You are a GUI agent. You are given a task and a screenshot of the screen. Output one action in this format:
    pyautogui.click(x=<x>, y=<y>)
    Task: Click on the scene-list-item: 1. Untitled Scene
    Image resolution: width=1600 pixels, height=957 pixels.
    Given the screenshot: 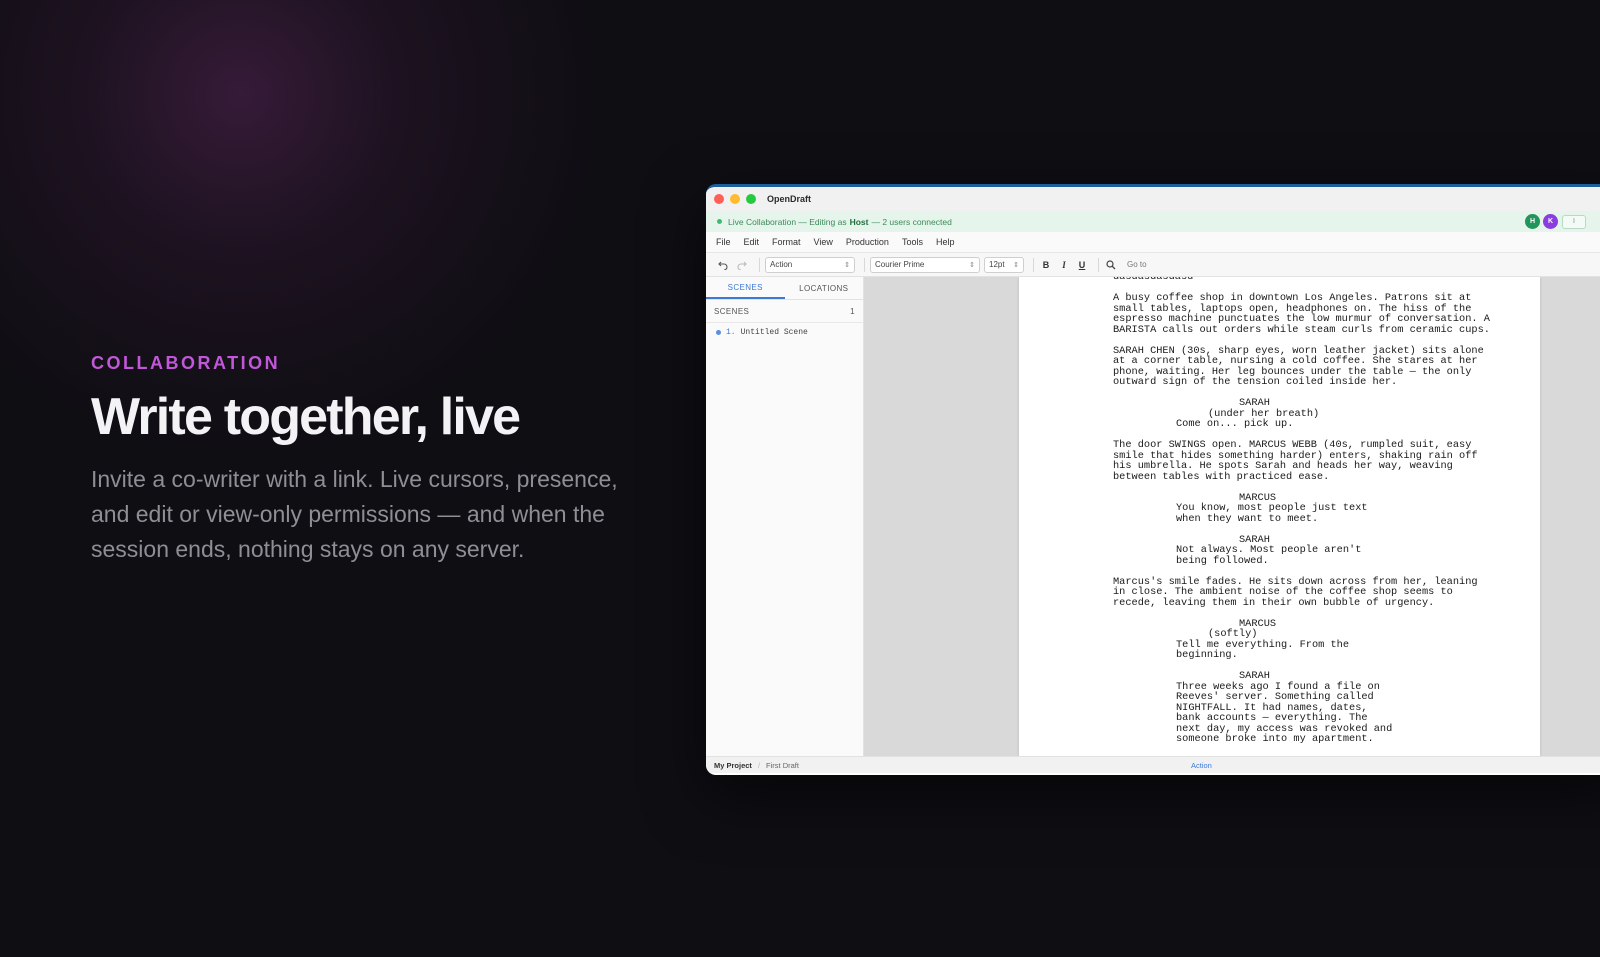 What is the action you would take?
    pyautogui.click(x=784, y=332)
    